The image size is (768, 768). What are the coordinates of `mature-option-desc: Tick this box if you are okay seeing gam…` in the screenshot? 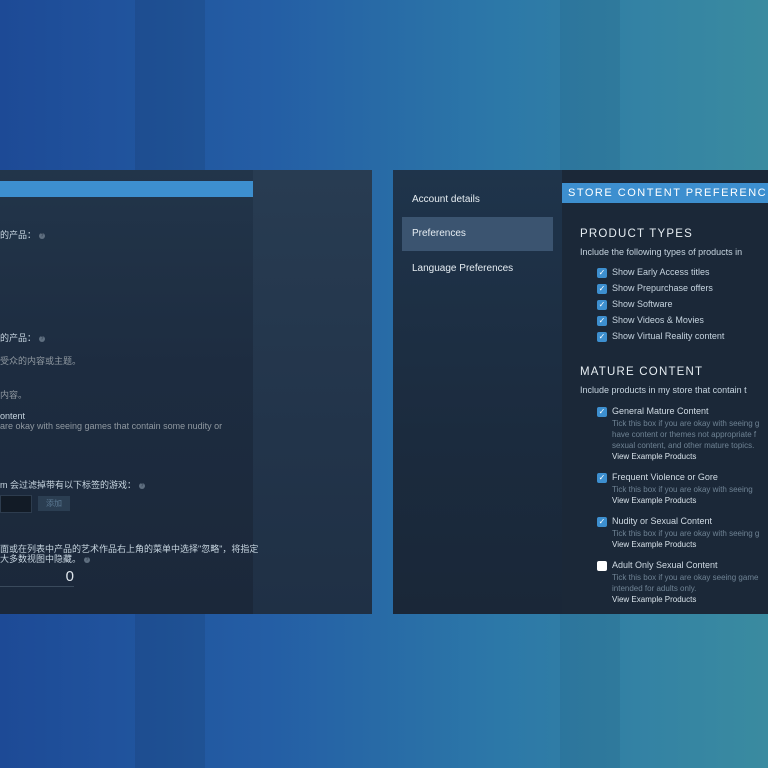 It's located at (685, 577).